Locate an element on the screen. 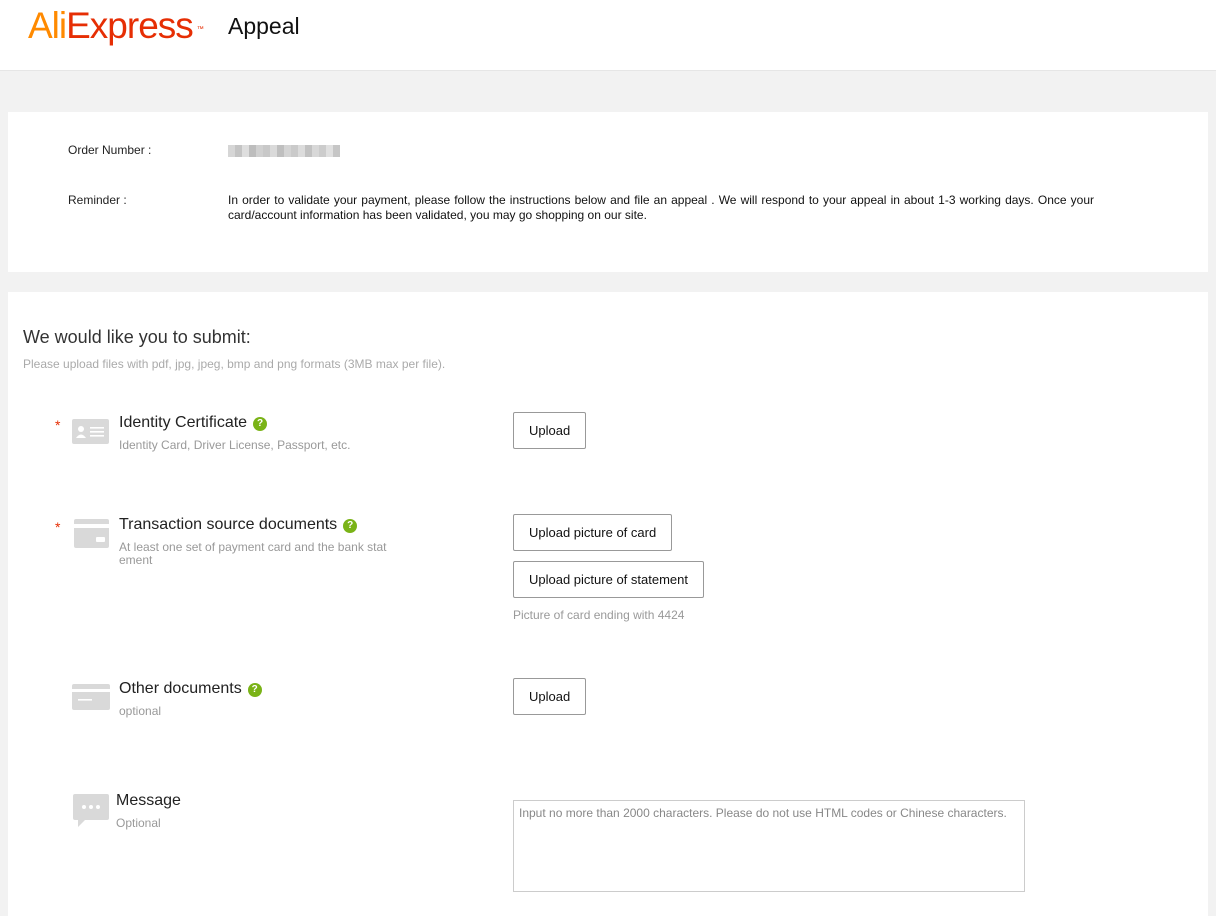 Image resolution: width=1216 pixels, height=916 pixels. aliexpress-logo: AliExpress ™ is located at coordinates (116, 26).